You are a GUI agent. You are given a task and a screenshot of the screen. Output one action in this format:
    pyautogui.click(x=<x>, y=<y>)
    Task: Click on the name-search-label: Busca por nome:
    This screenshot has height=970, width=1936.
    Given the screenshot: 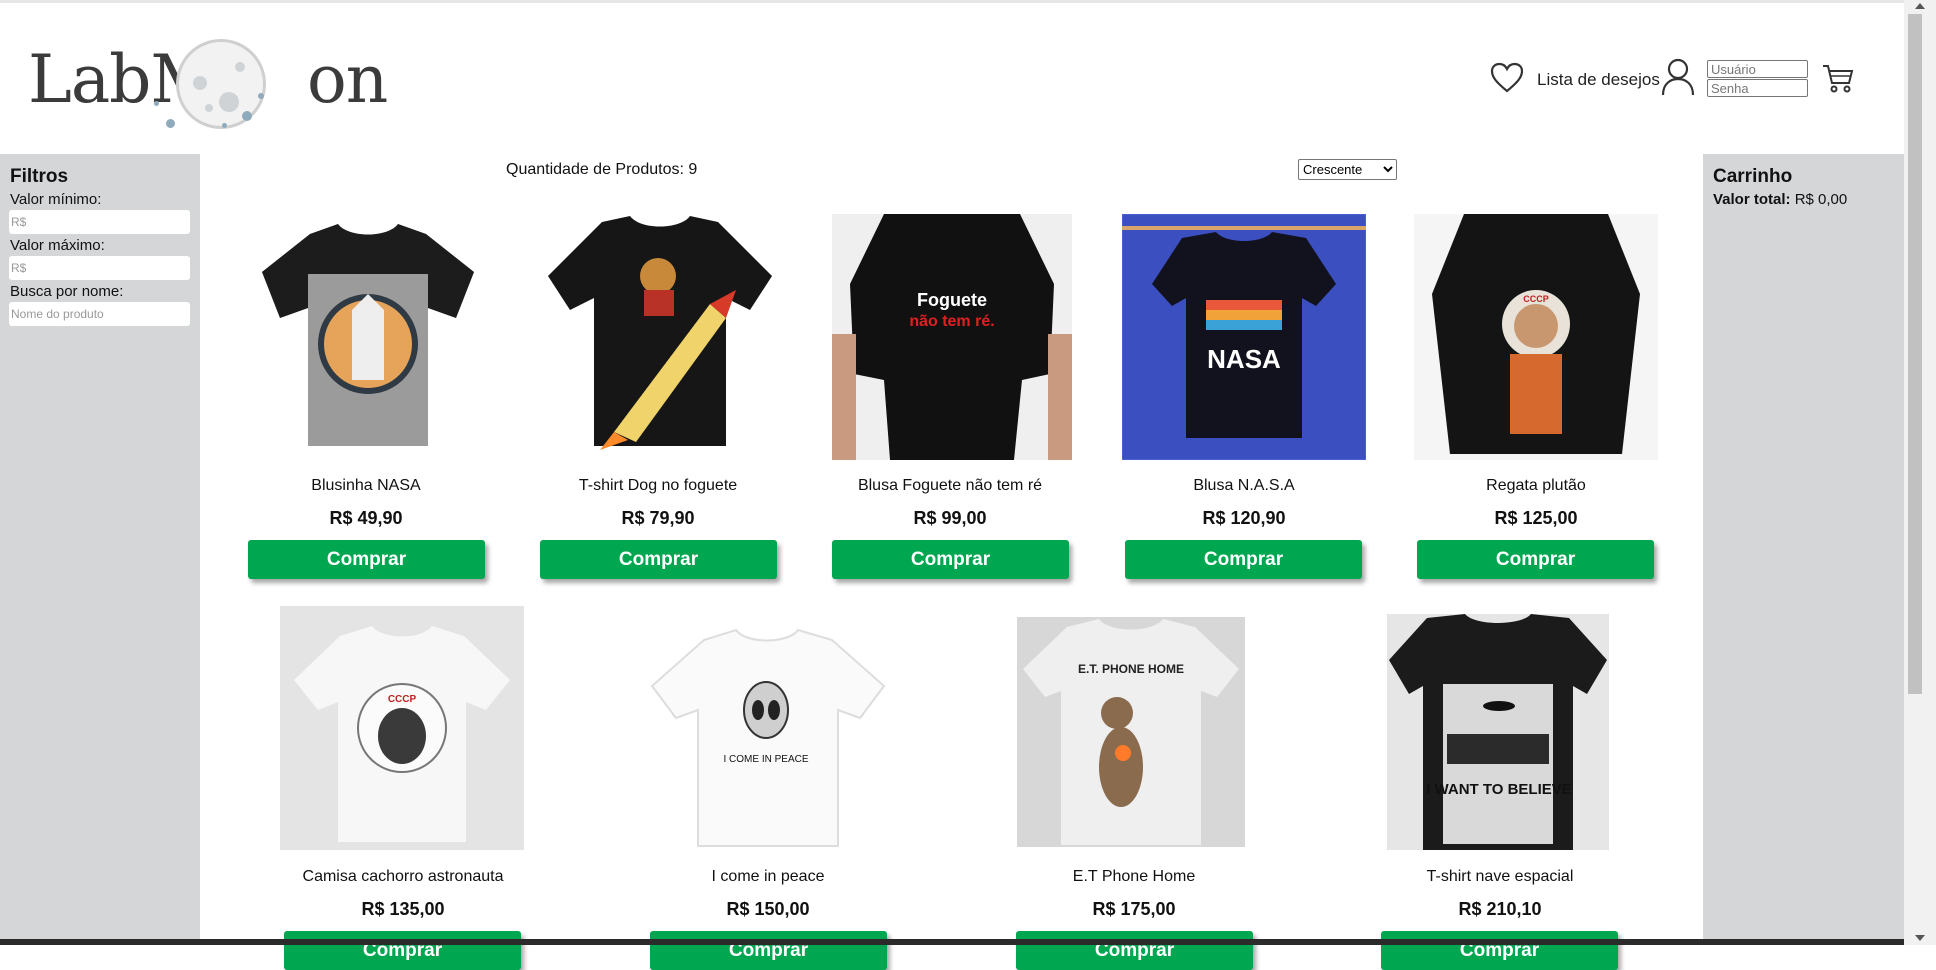 What is the action you would take?
    pyautogui.click(x=67, y=291)
    